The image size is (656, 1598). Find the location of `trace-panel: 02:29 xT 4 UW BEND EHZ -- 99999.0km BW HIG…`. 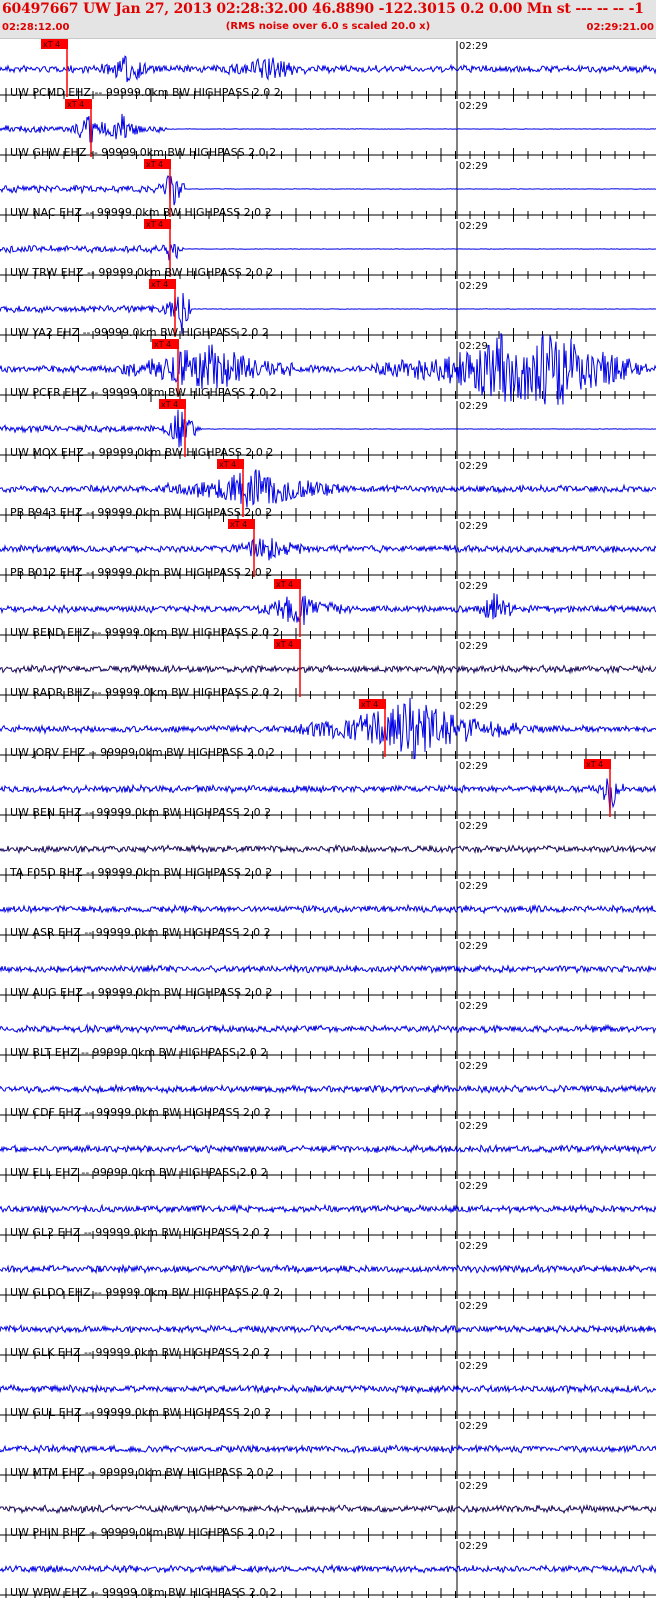

trace-panel: 02:29 xT 4 UW BEND EHZ -- 99999.0km BW HIG… is located at coordinates (328, 610).